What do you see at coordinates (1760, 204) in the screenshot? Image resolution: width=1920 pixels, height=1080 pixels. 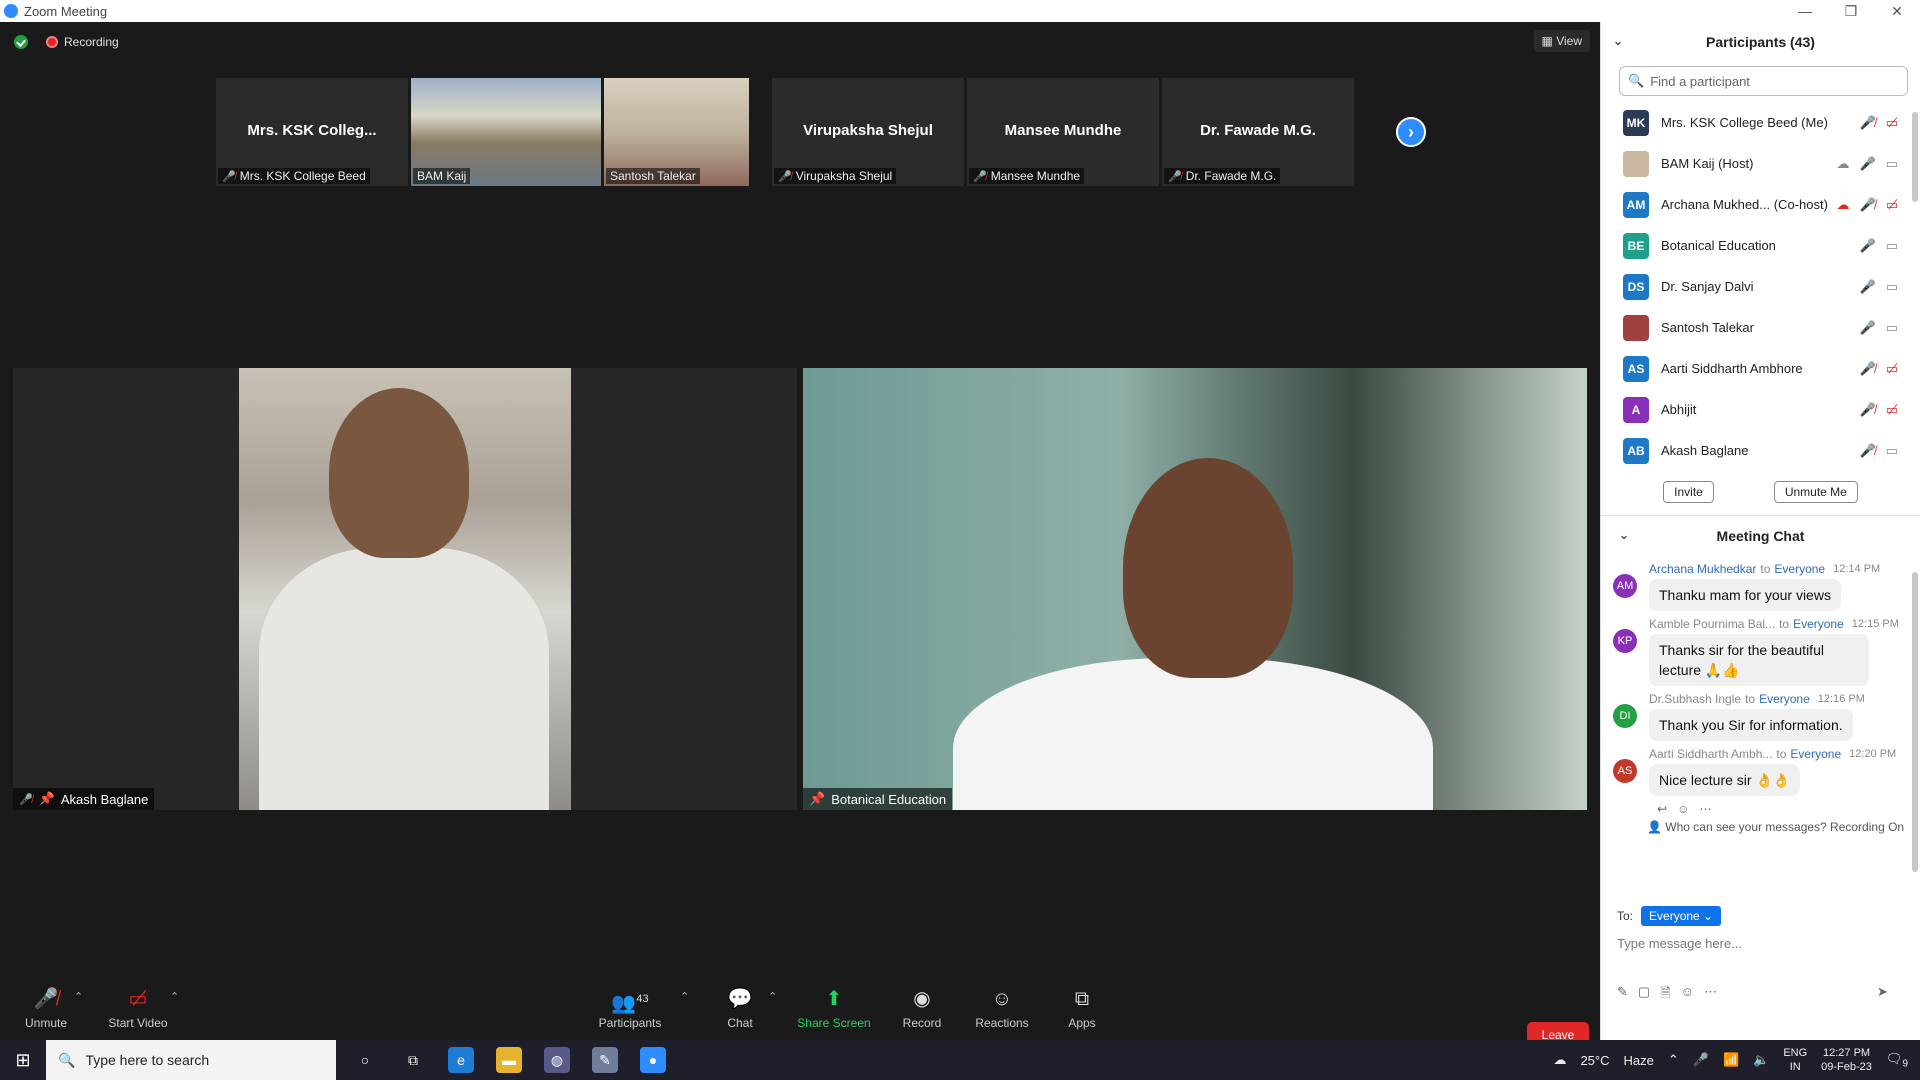 I see `participant-item: AM Archana Mukhed... (Co-host) ☁ 🎤̸ ▭̸` at bounding box center [1760, 204].